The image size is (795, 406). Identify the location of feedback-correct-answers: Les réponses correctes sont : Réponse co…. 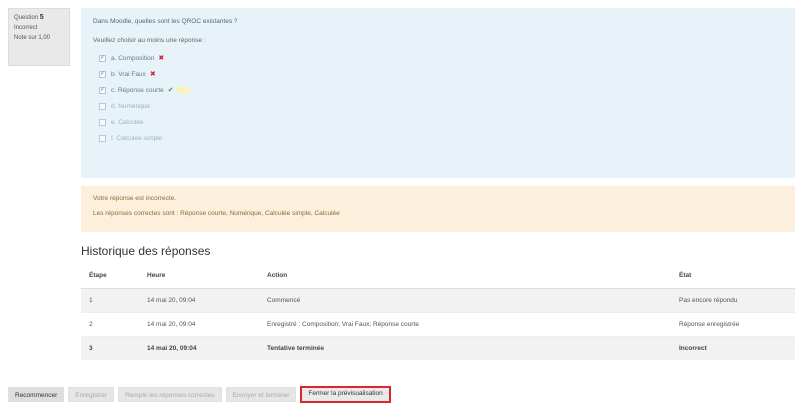
(216, 213).